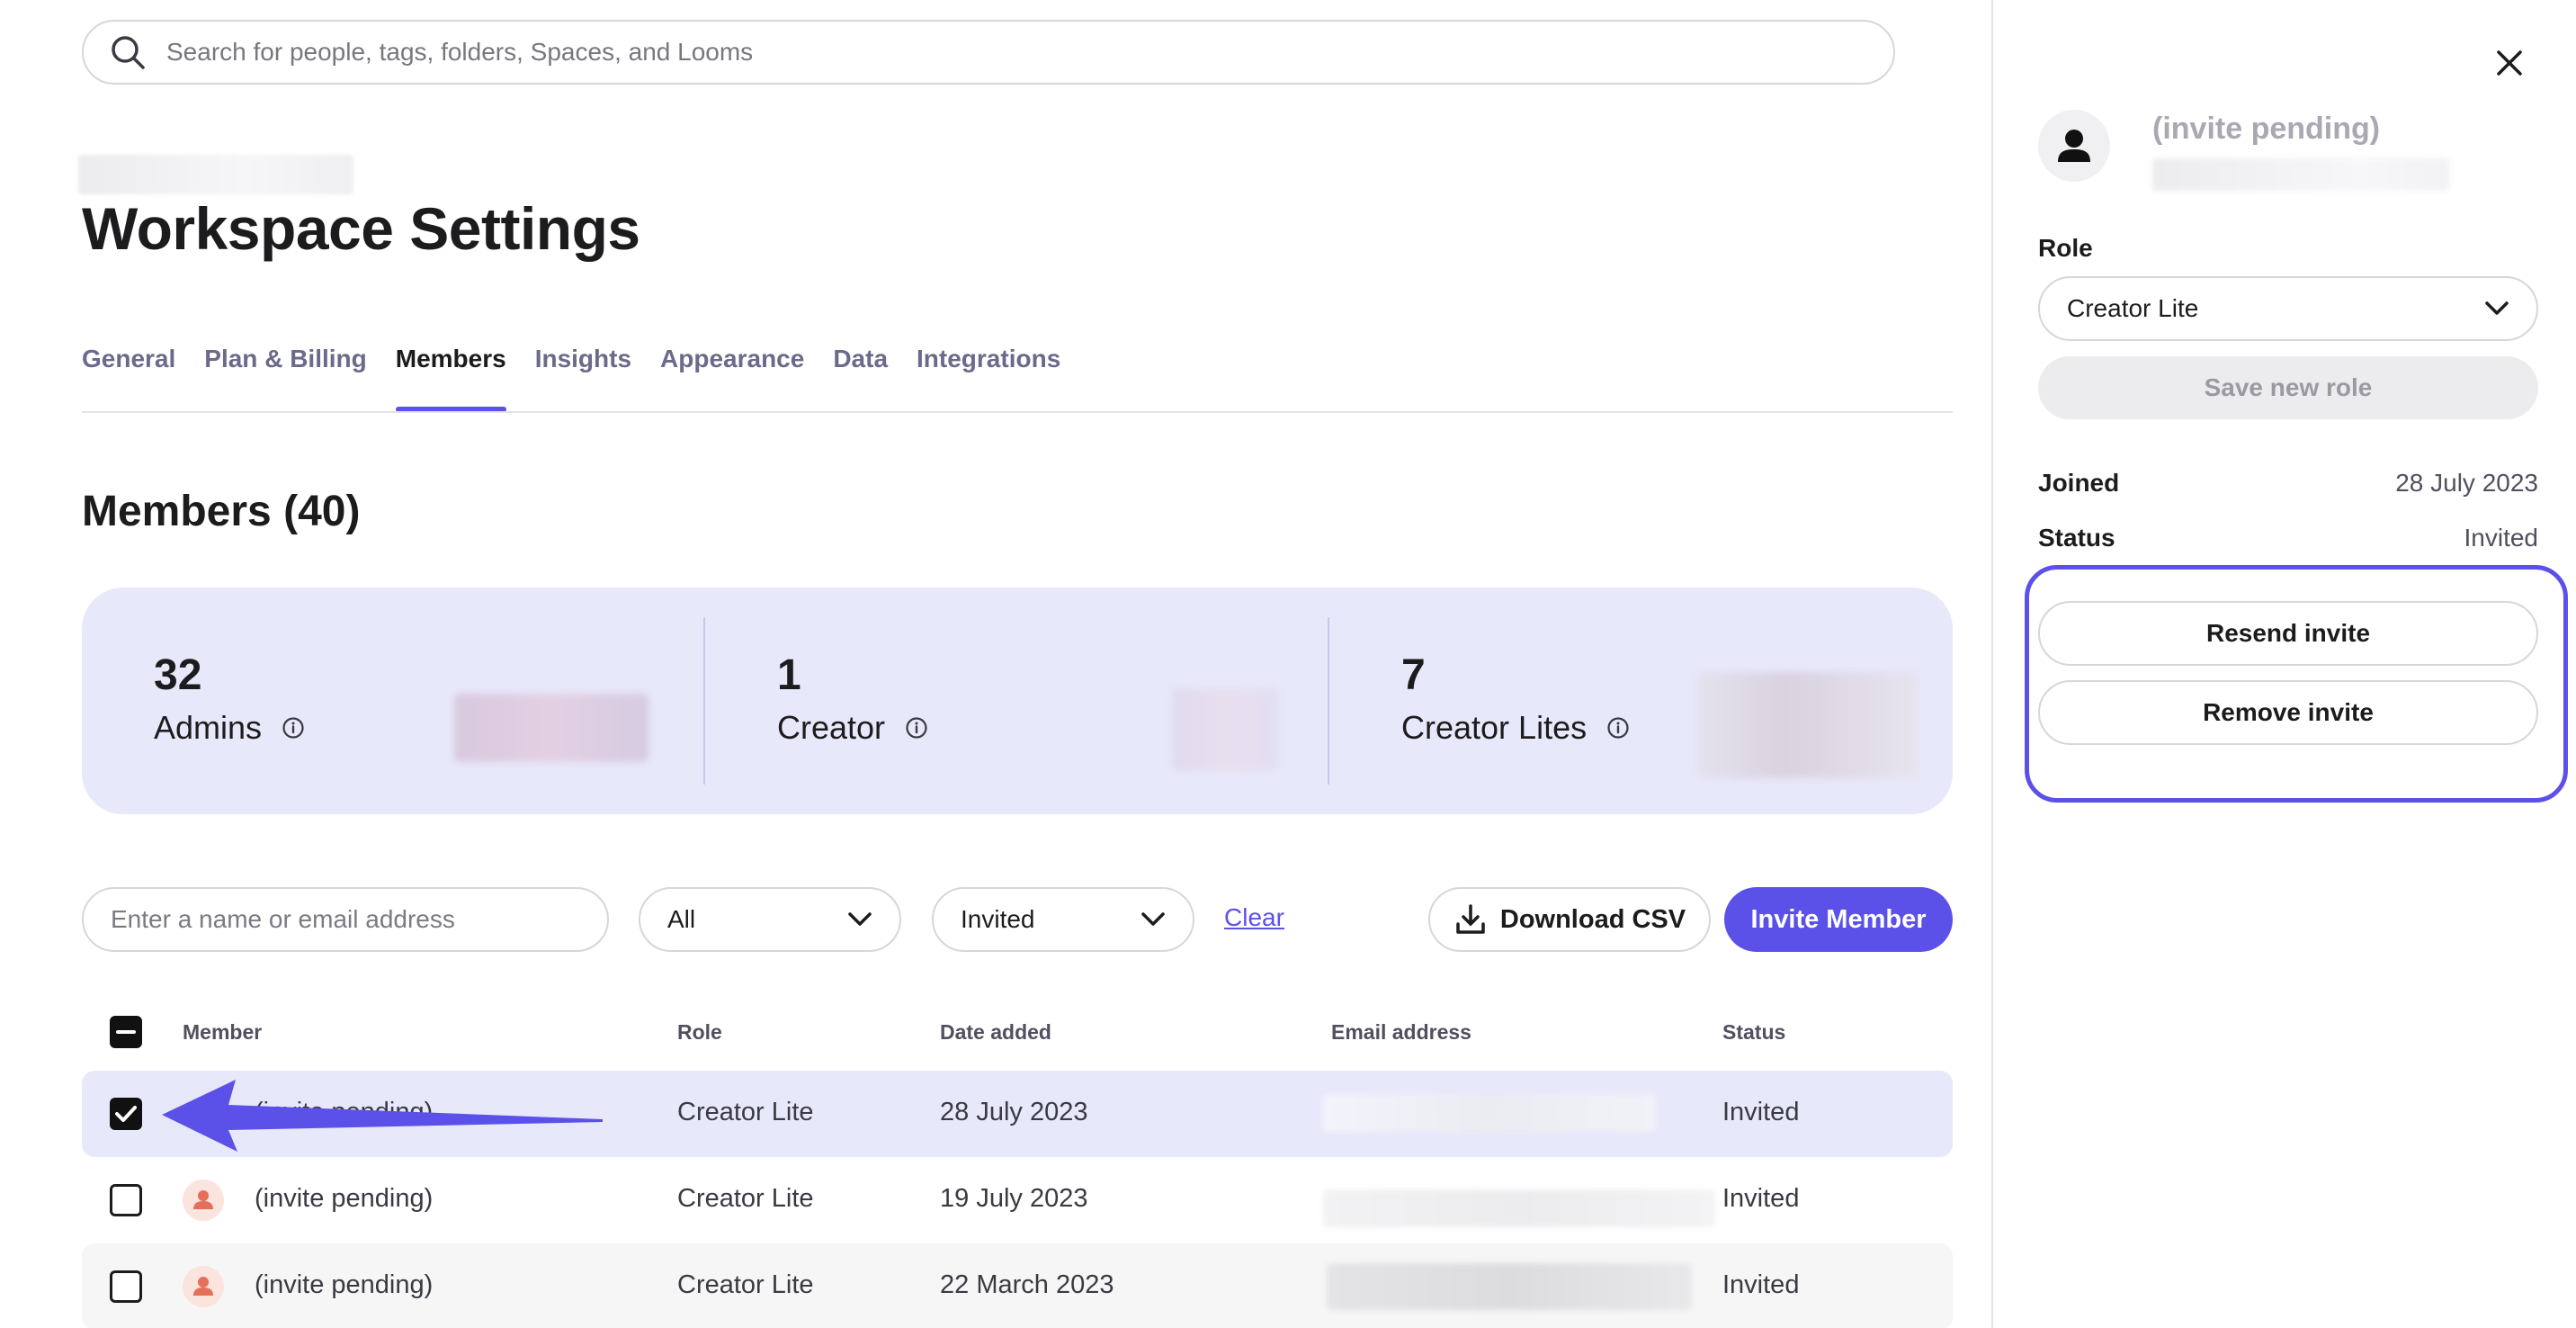 Image resolution: width=2576 pixels, height=1328 pixels. Describe the element at coordinates (2509, 63) in the screenshot. I see `close-icon` at that location.